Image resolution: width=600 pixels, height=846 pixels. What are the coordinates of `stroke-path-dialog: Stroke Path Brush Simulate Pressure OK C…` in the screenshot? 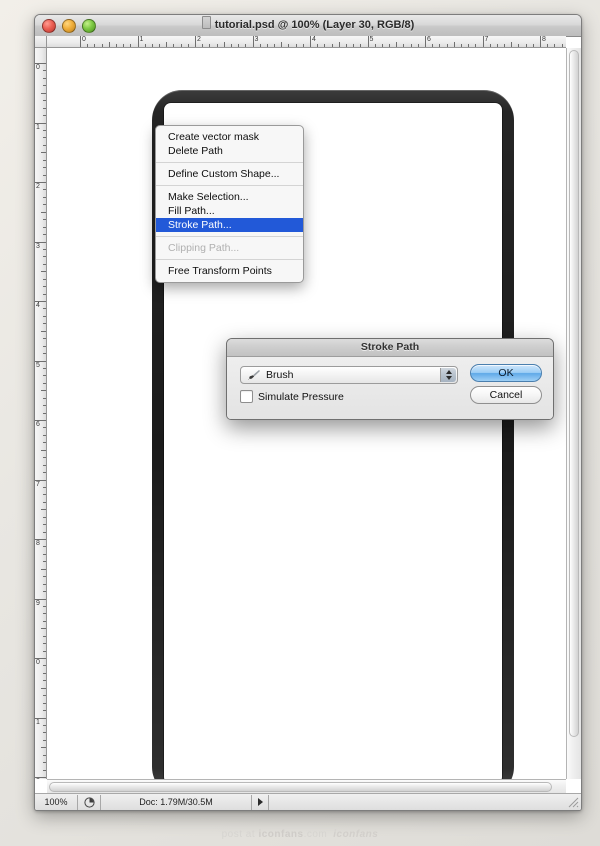 It's located at (390, 379).